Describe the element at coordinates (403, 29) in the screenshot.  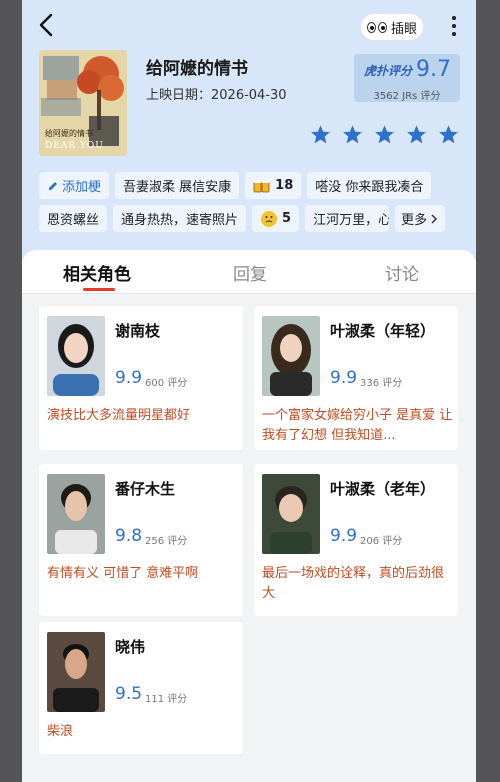
I see `eye-button-label: 插眼` at that location.